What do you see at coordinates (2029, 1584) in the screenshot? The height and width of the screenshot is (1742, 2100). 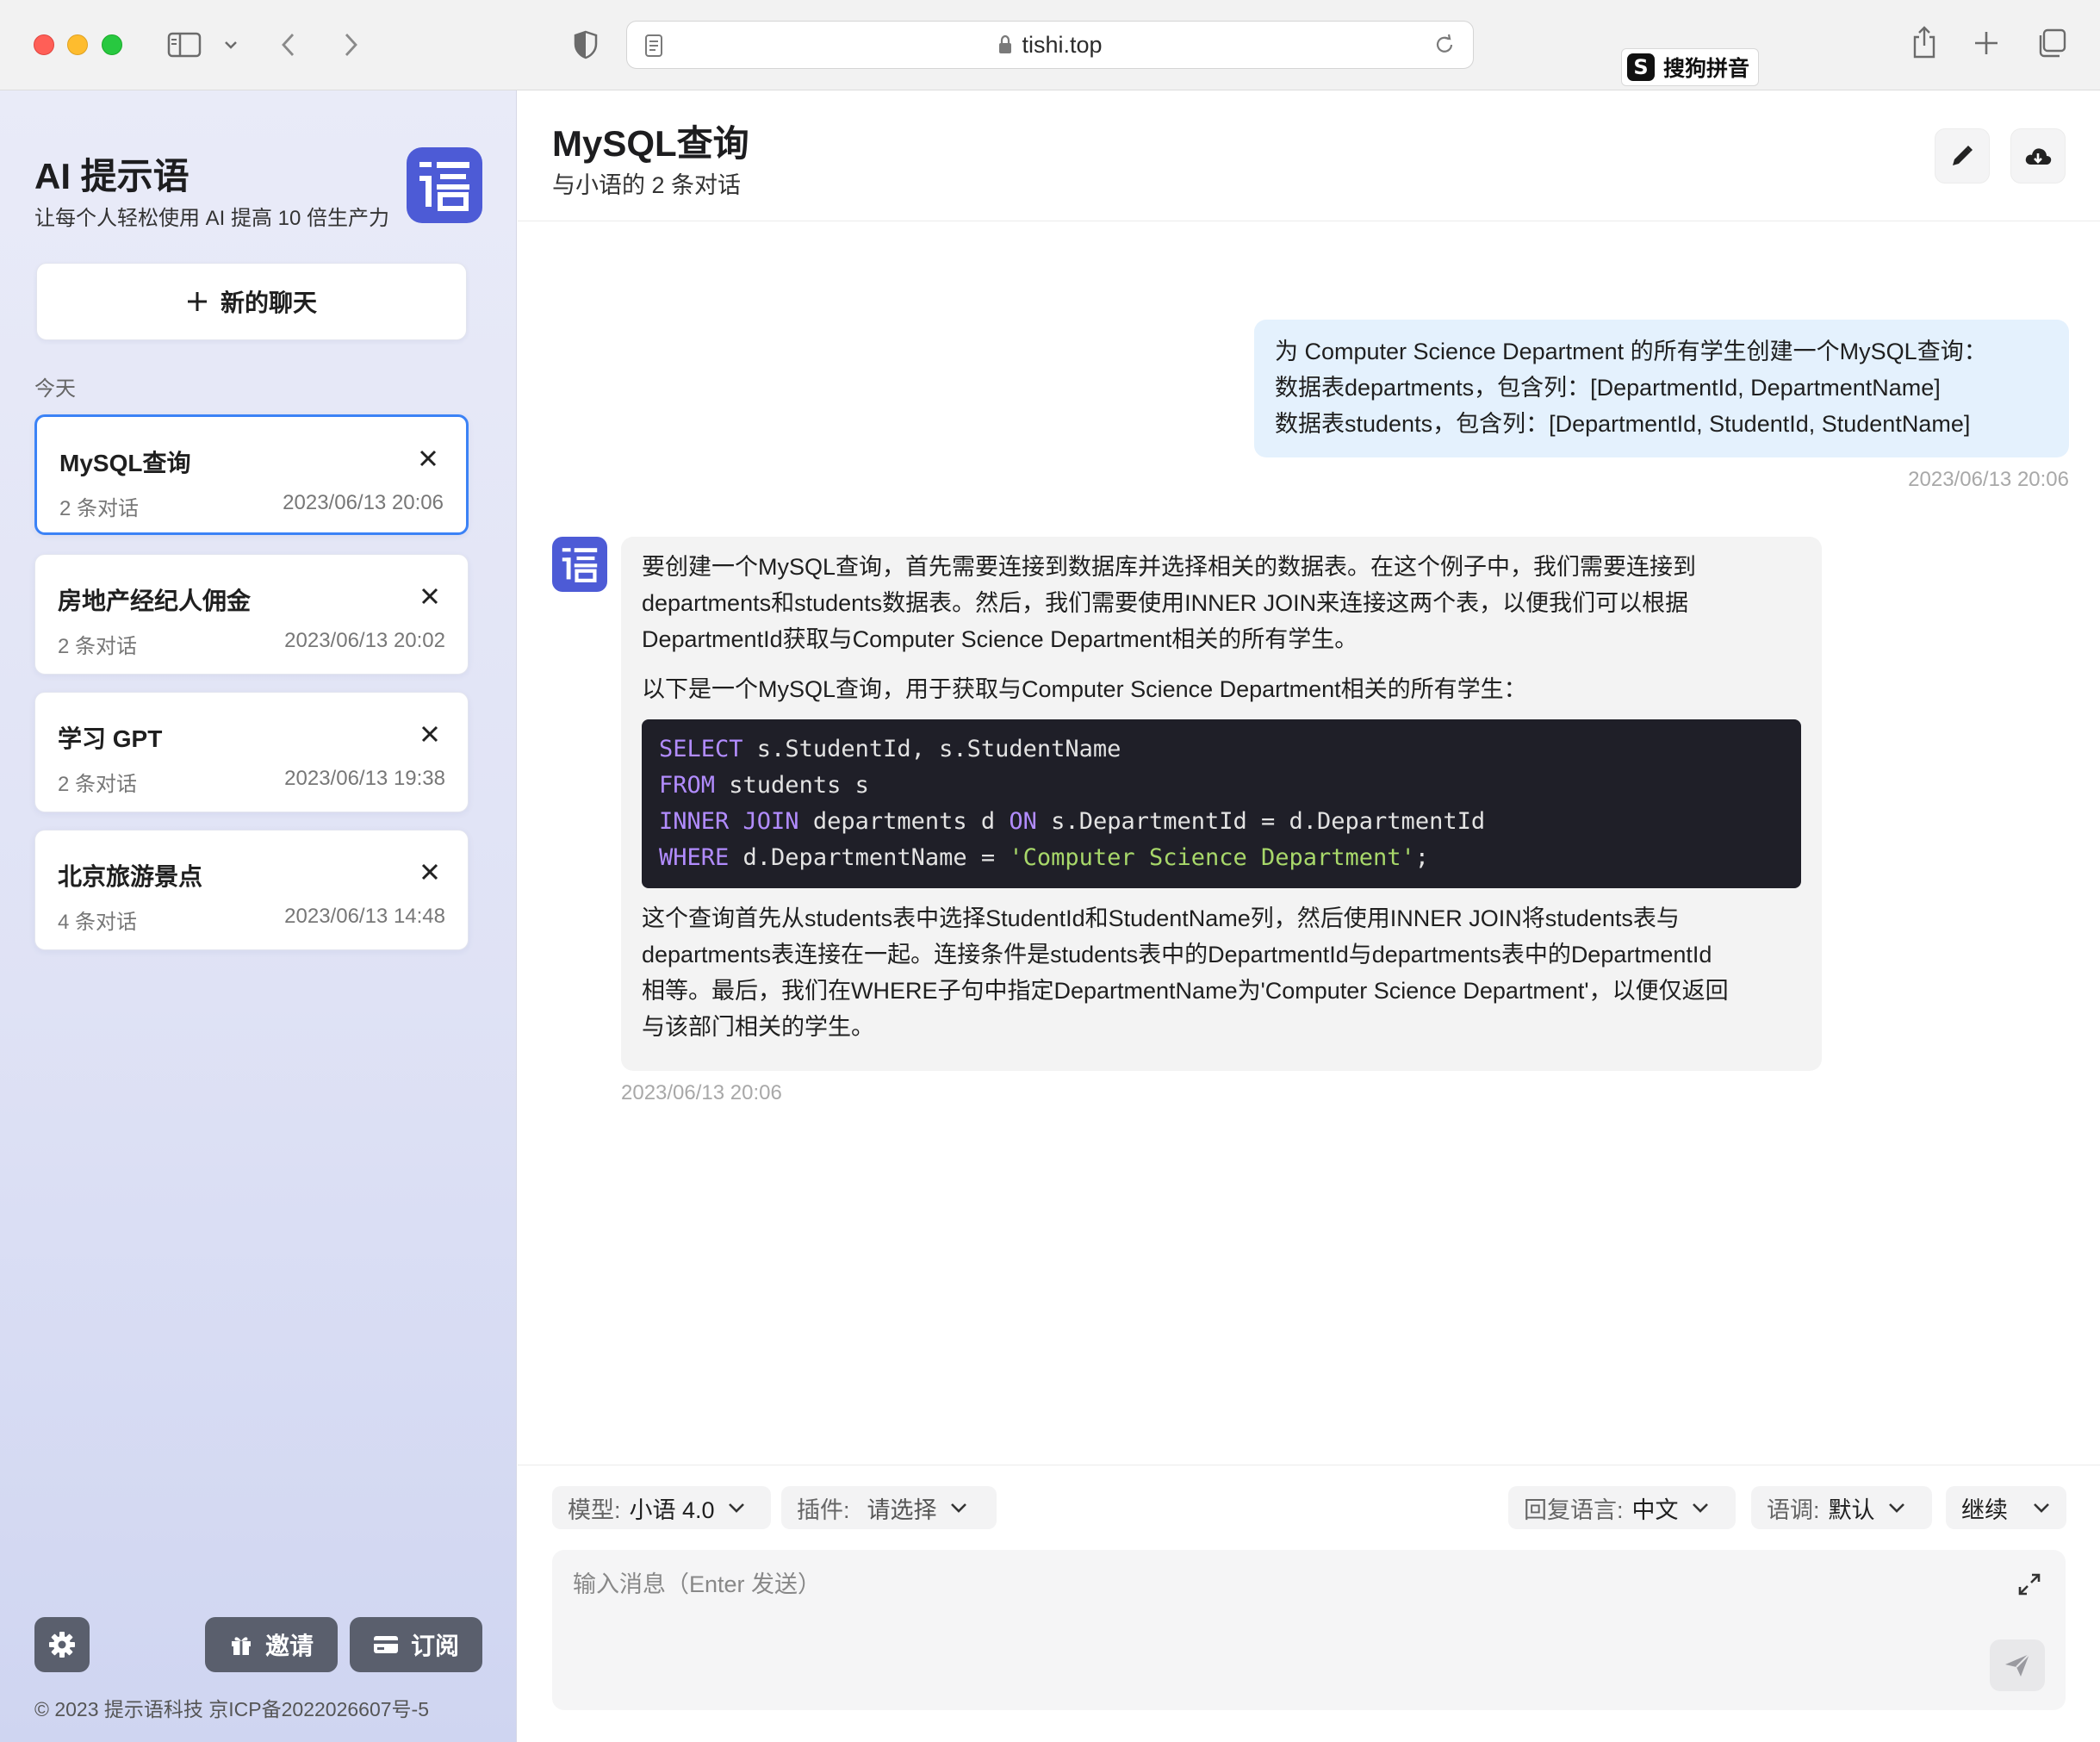 I see `expand-icon` at bounding box center [2029, 1584].